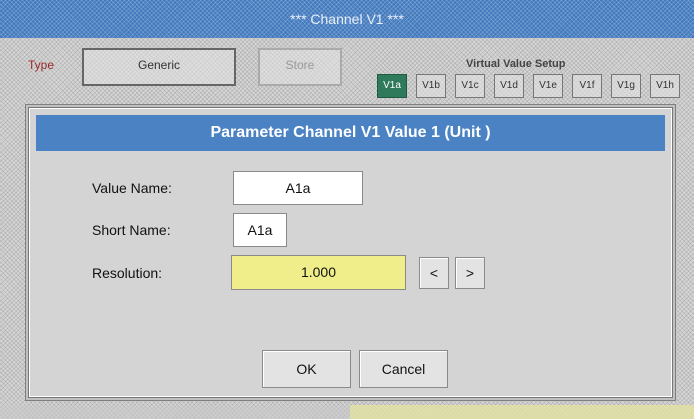 The height and width of the screenshot is (419, 694). I want to click on resolution-value: 1.000, so click(318, 272).